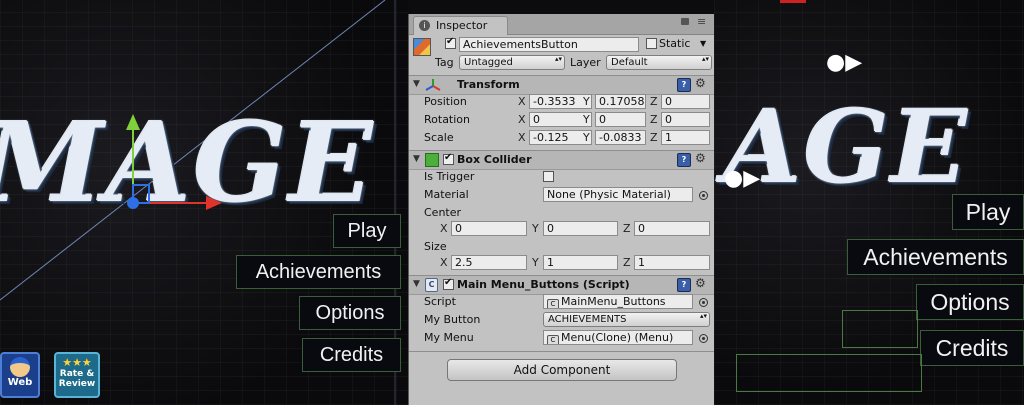  What do you see at coordinates (20, 382) in the screenshot?
I see `web-badge-label: Web` at bounding box center [20, 382].